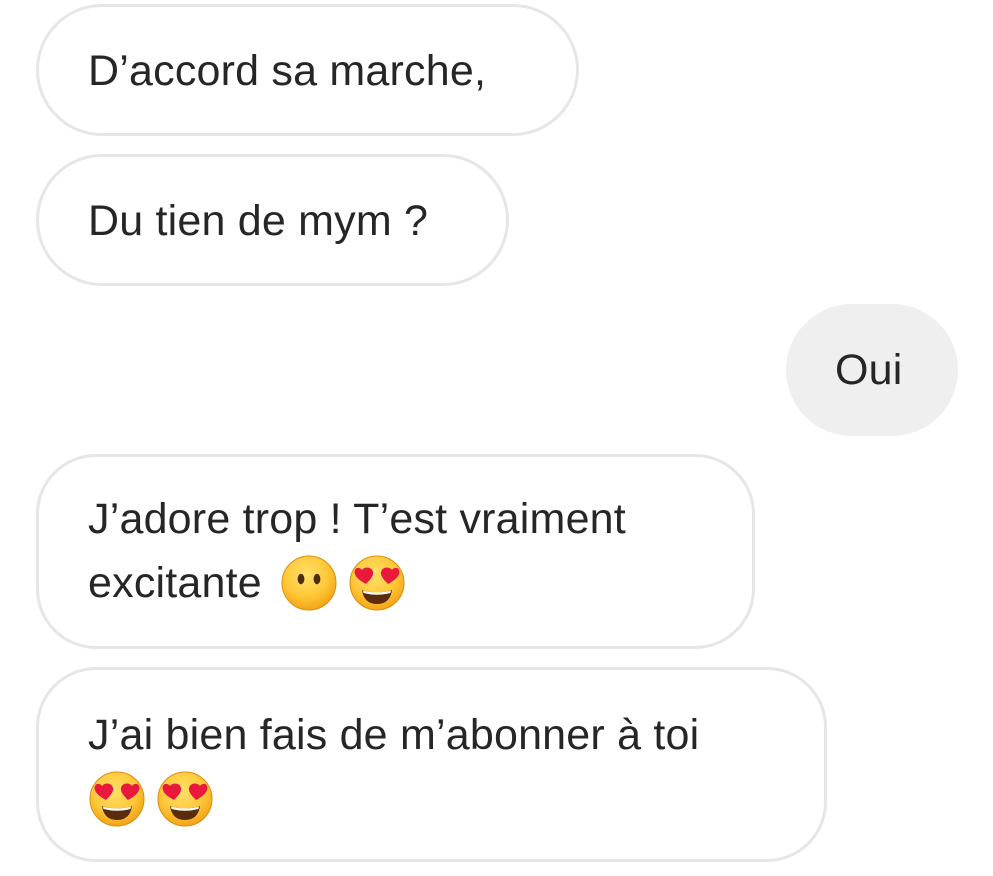 The image size is (993, 876). What do you see at coordinates (420, 583) in the screenshot?
I see `message-line: excitante` at bounding box center [420, 583].